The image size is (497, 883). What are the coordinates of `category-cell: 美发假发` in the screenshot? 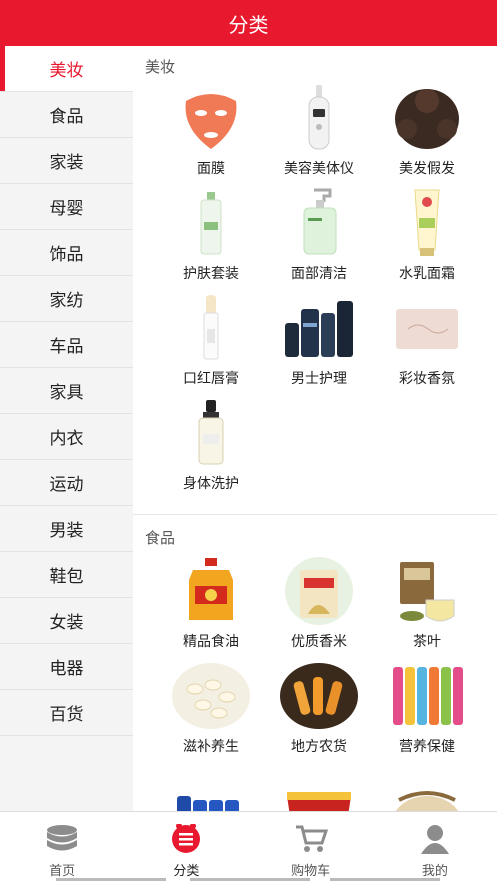 It's located at (427, 134).